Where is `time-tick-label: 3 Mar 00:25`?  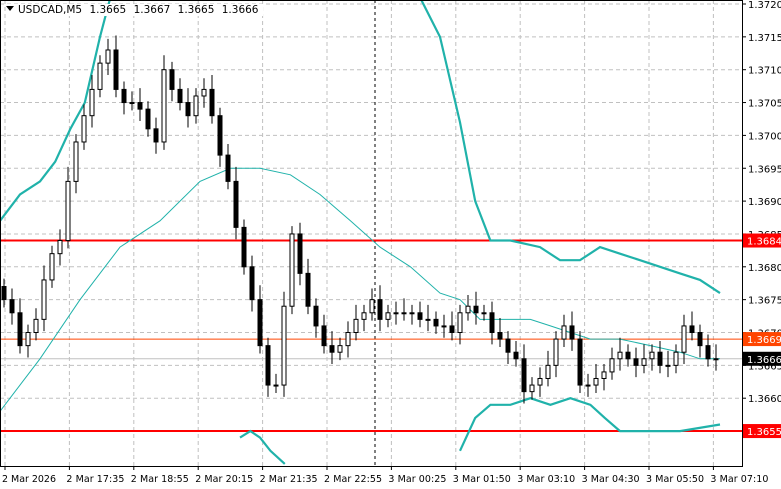 time-tick-label: 3 Mar 00:25 is located at coordinates (417, 479).